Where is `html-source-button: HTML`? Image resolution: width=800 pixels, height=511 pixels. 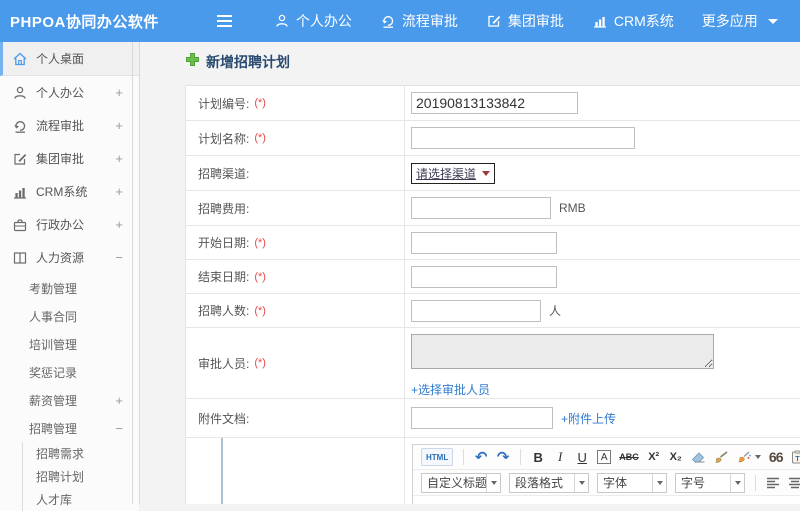
html-source-button: HTML is located at coordinates (437, 457).